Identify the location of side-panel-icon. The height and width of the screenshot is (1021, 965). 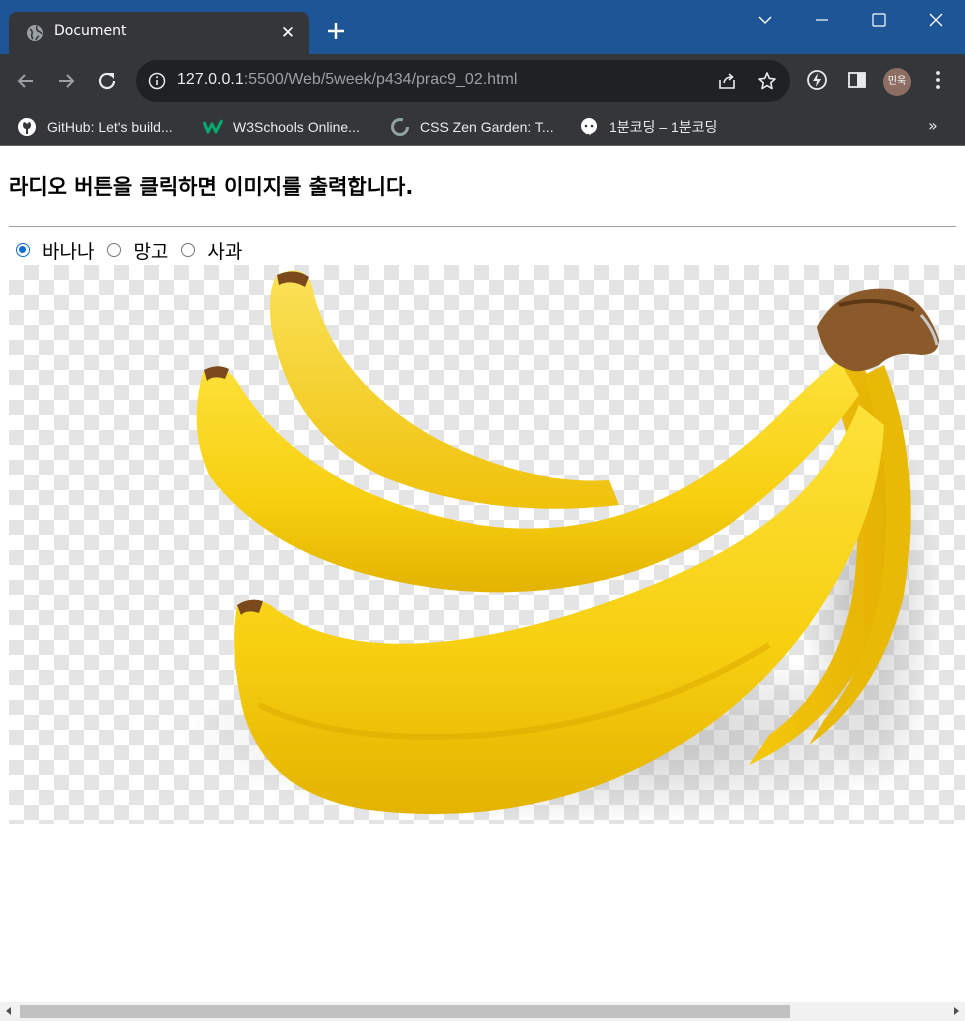
(857, 80).